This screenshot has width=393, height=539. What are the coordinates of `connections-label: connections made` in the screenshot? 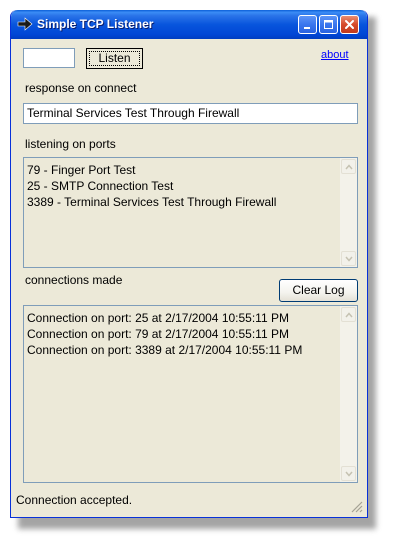 It's located at (74, 280).